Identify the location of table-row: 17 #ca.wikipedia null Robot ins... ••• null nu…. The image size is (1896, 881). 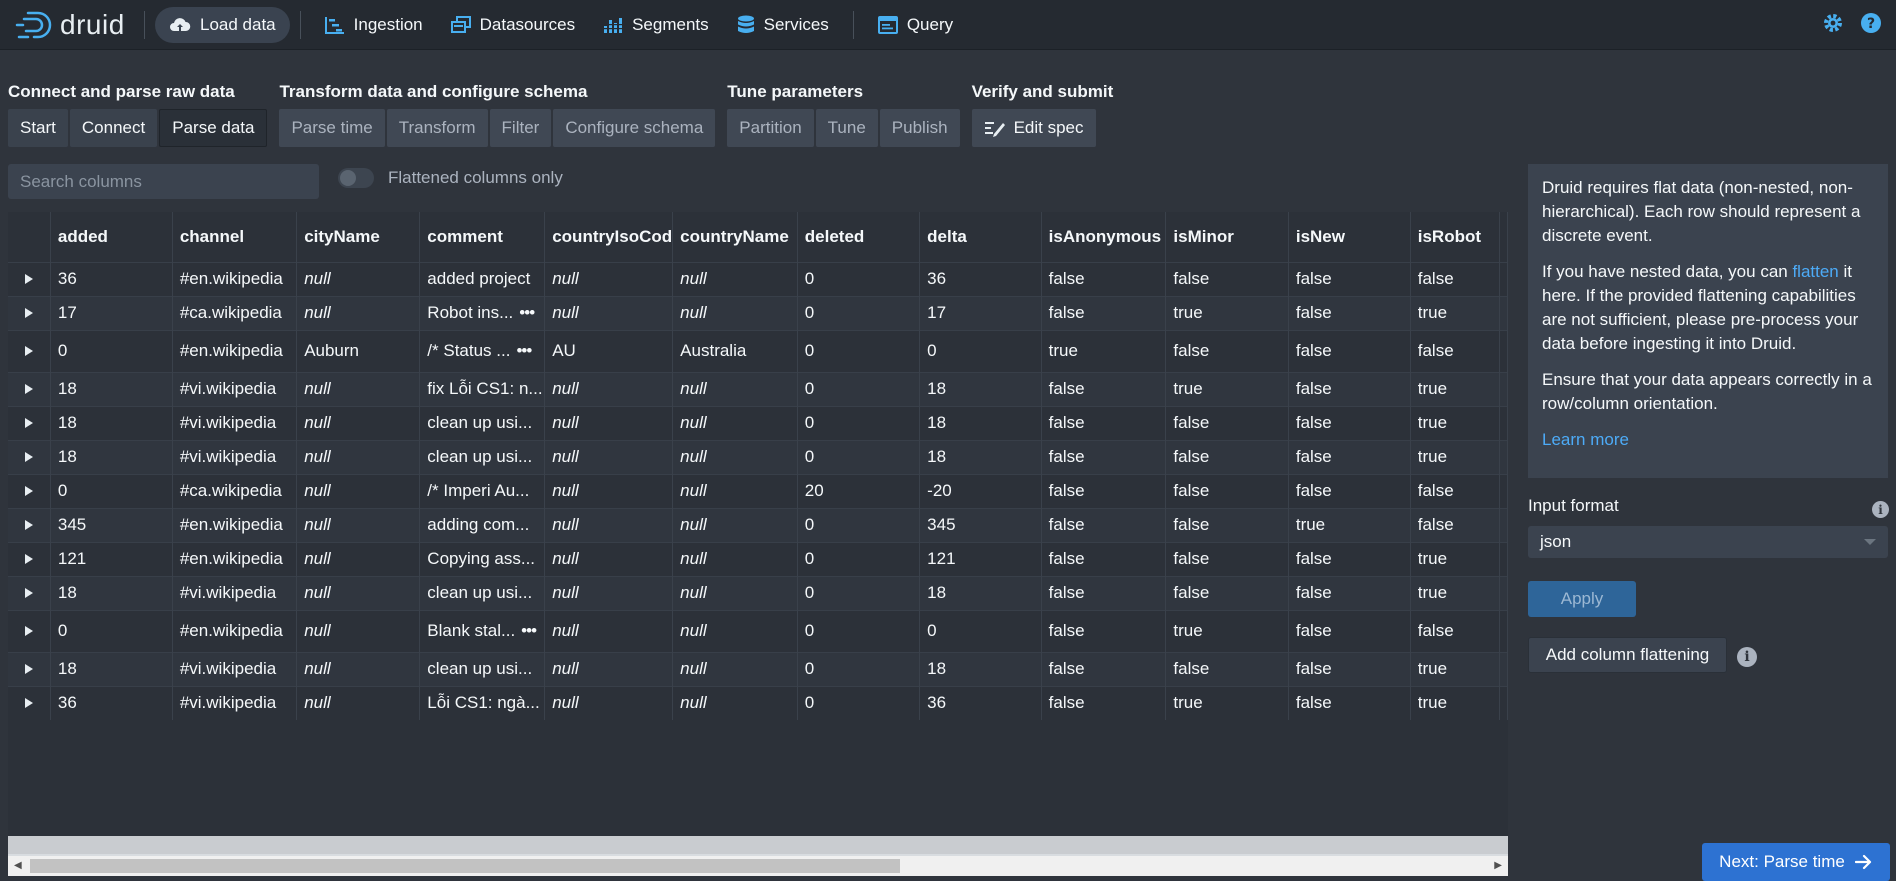
(758, 312).